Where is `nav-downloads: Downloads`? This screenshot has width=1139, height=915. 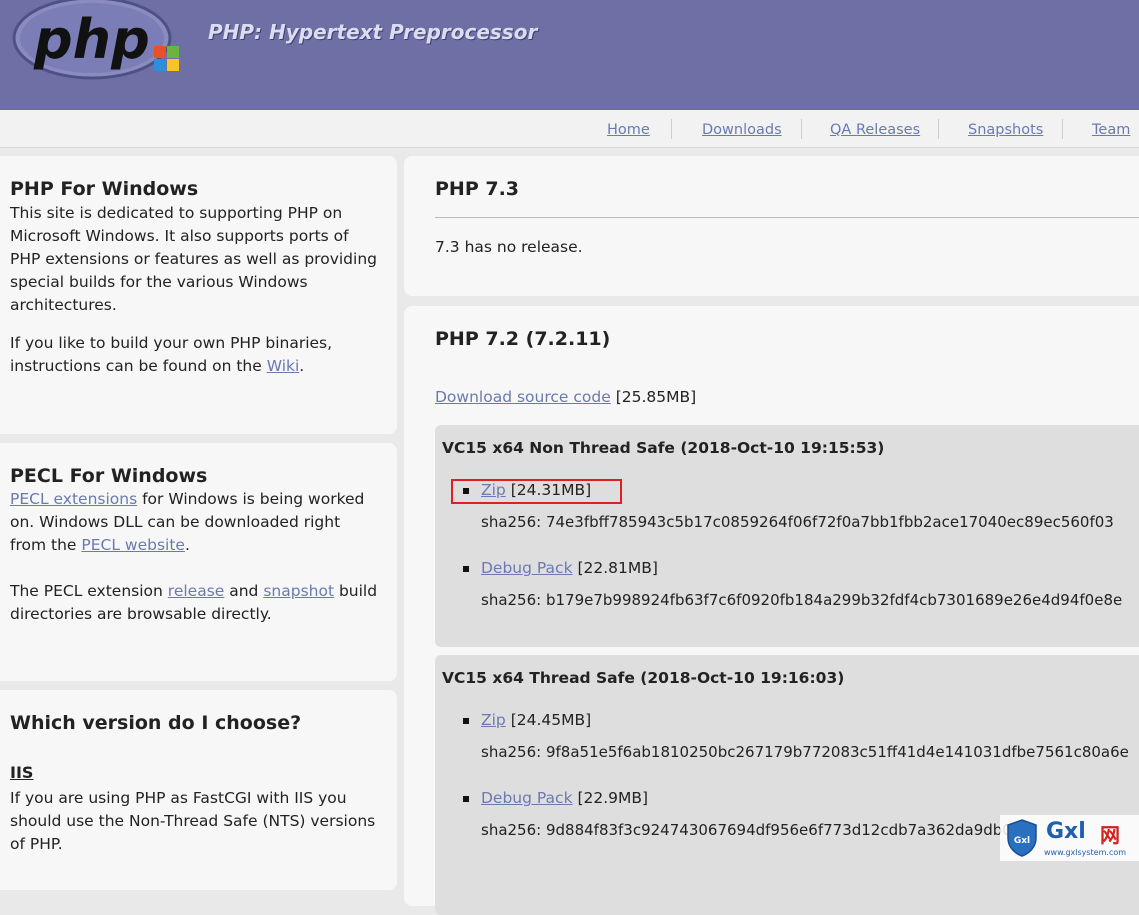
nav-downloads: Downloads is located at coordinates (742, 130).